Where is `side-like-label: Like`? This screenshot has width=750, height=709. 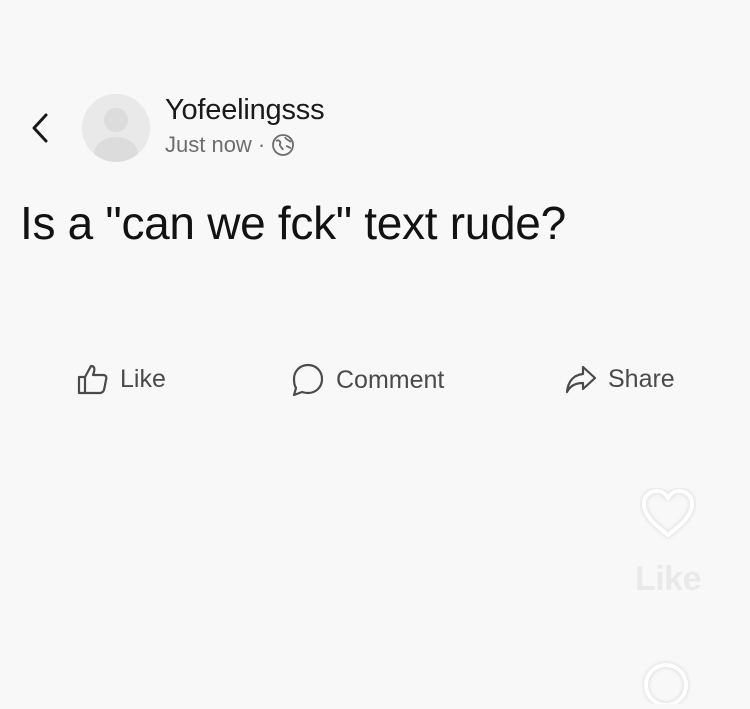 side-like-label: Like is located at coordinates (668, 579).